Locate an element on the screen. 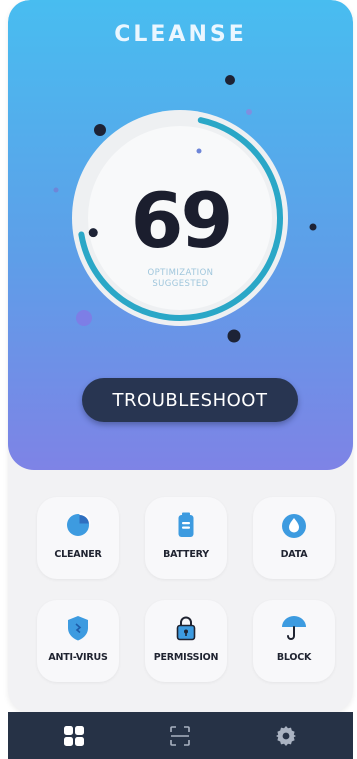 This screenshot has height=759, width=357. tile-permission: PERMISSION is located at coordinates (186, 641).